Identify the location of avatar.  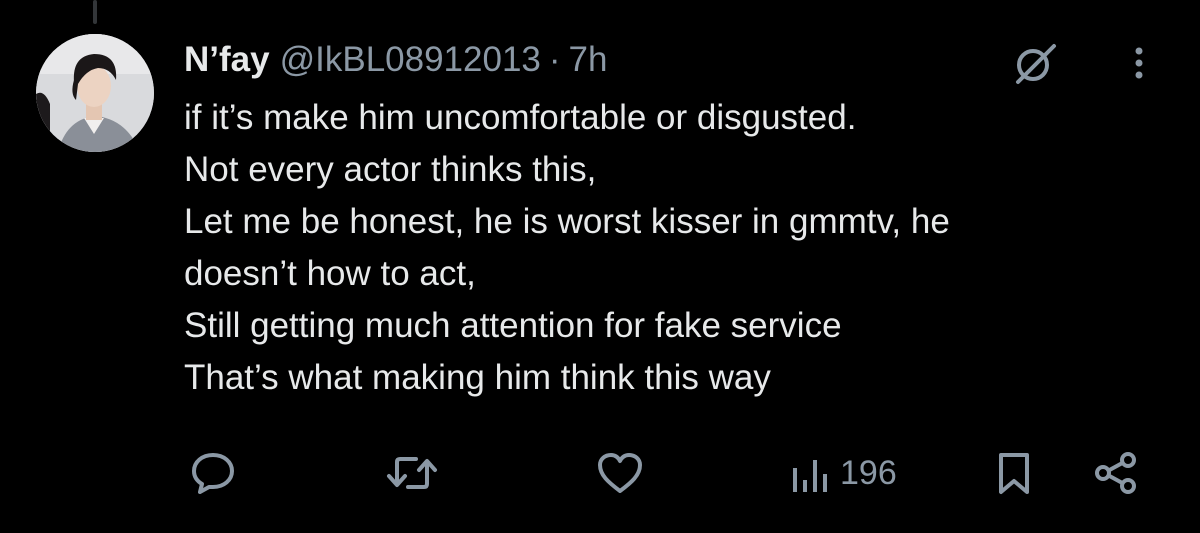
(95, 93).